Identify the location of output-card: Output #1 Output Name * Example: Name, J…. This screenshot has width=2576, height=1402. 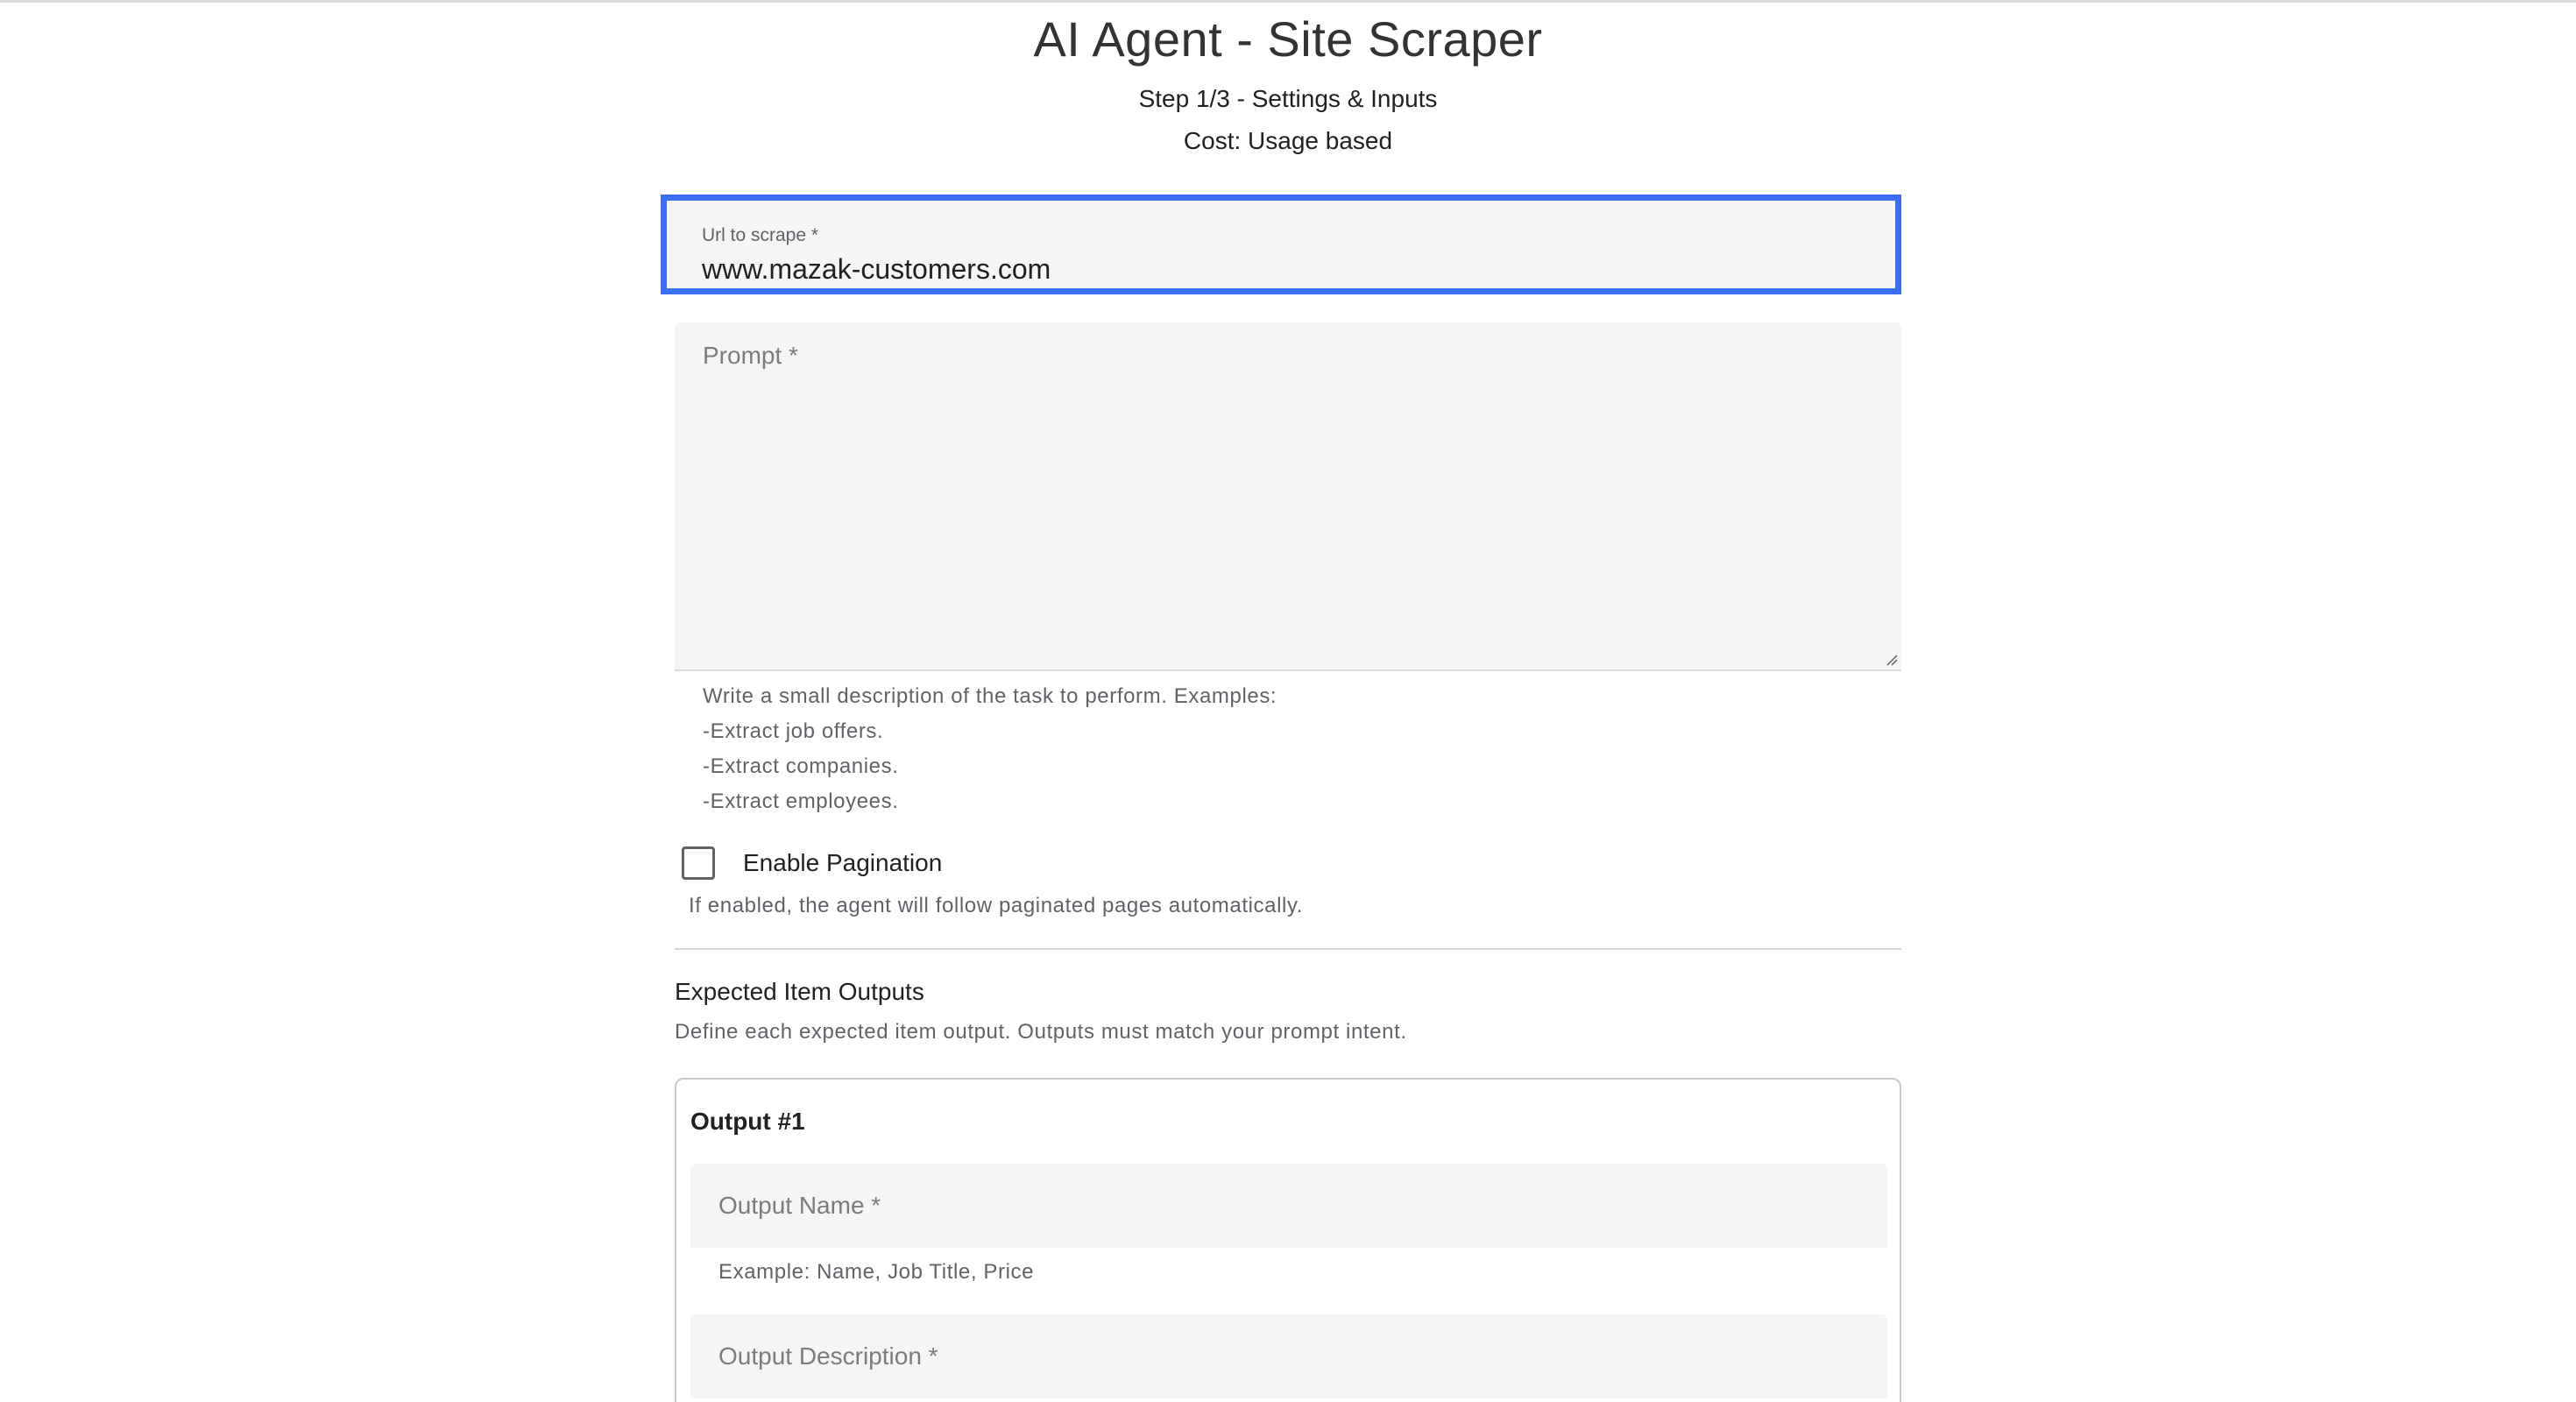
(1288, 1240).